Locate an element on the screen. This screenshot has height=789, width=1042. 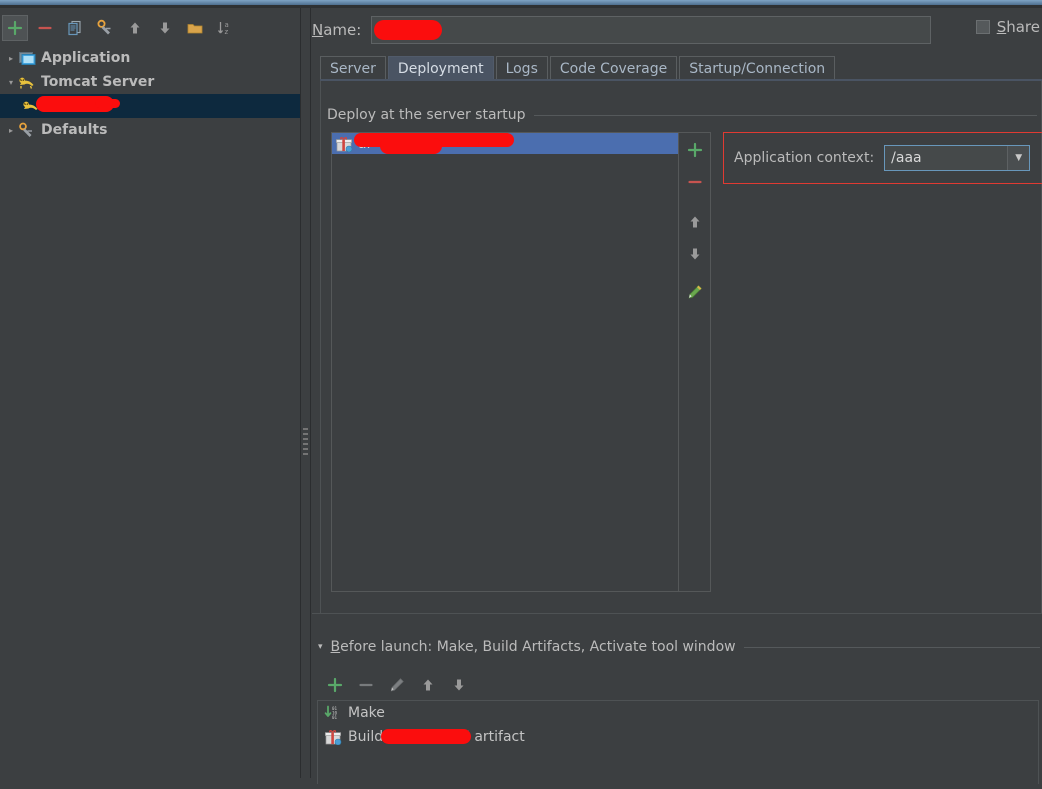
share-checkbox is located at coordinates (982, 27).